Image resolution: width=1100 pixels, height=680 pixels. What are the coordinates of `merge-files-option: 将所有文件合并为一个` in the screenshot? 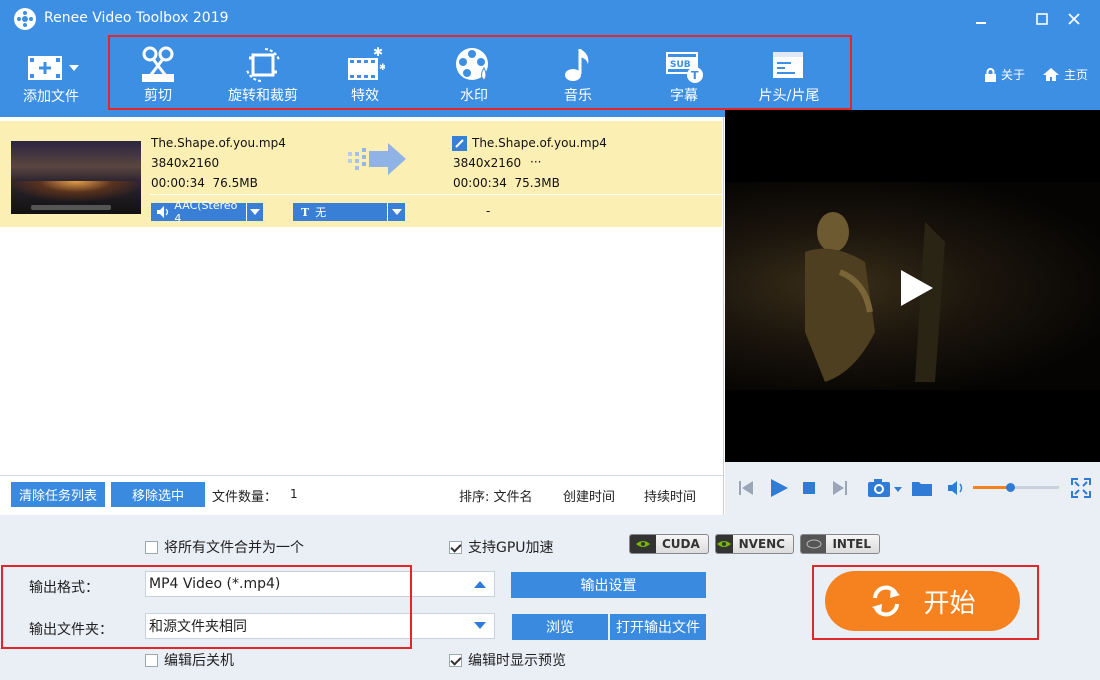 It's located at (224, 547).